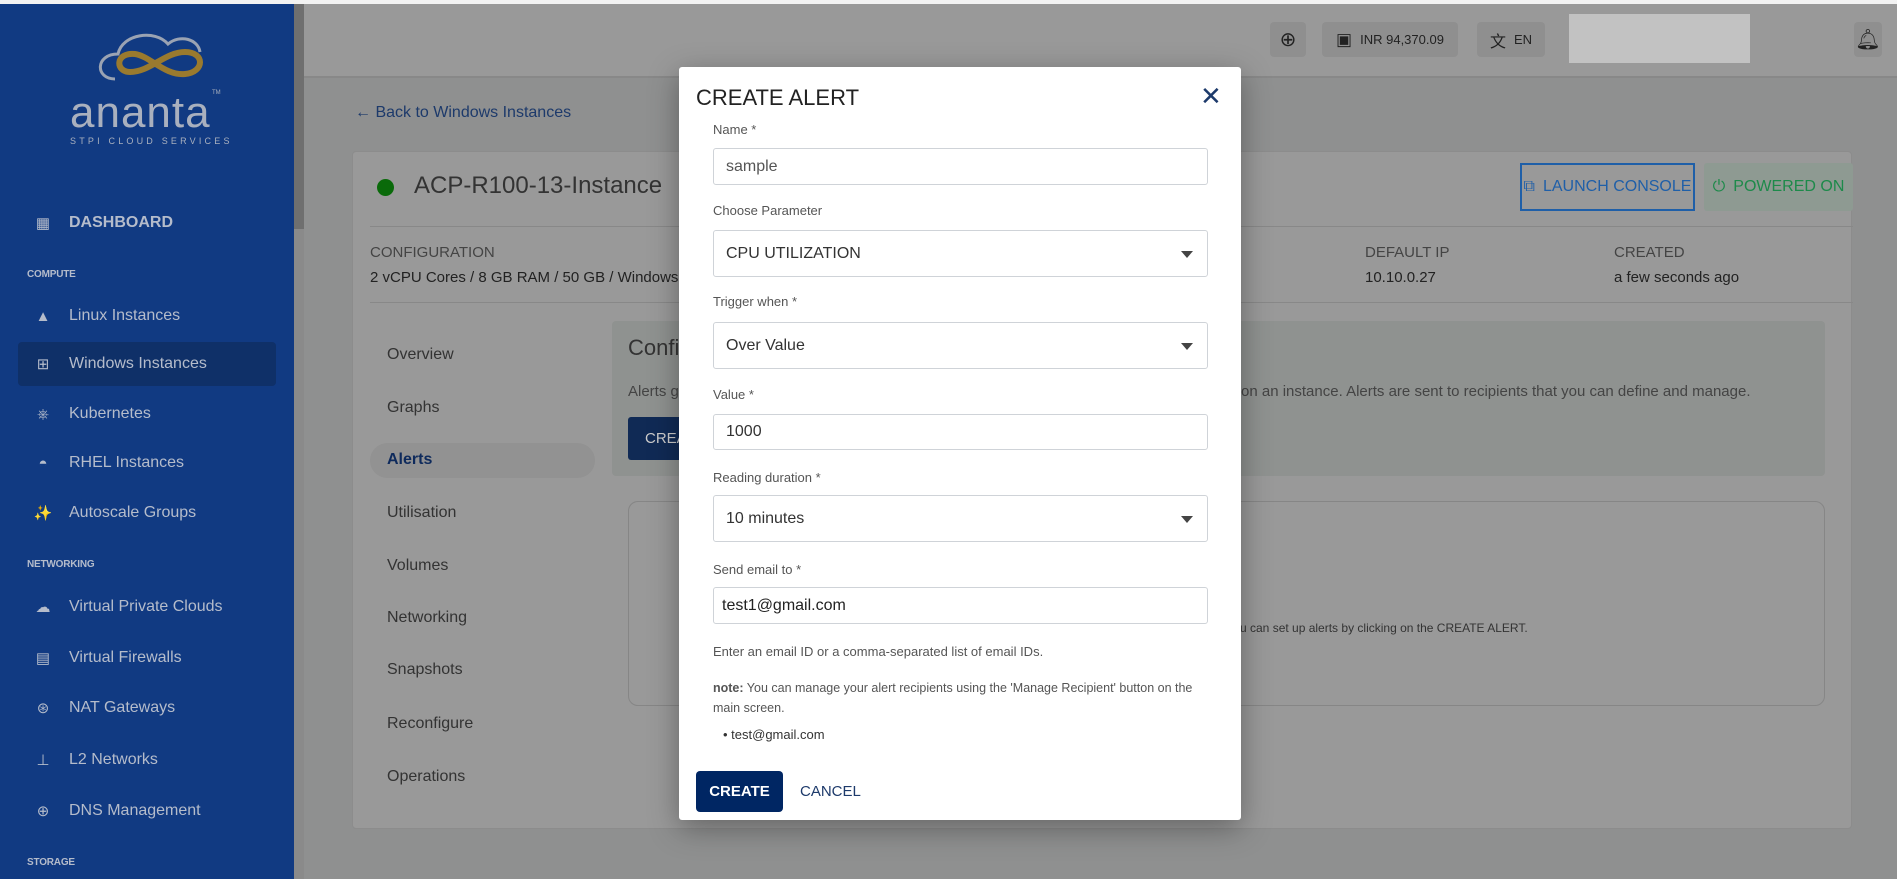 The height and width of the screenshot is (879, 1897). I want to click on default-ip-value: 10.10.0.27, so click(1400, 277).